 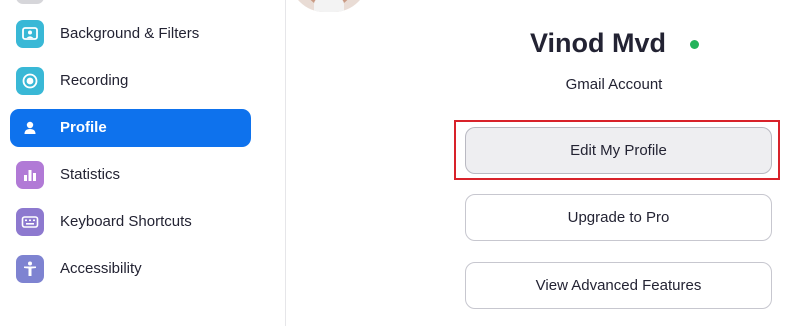 I want to click on sidebar-item-background-filters: Background & Filters, so click(x=130, y=34).